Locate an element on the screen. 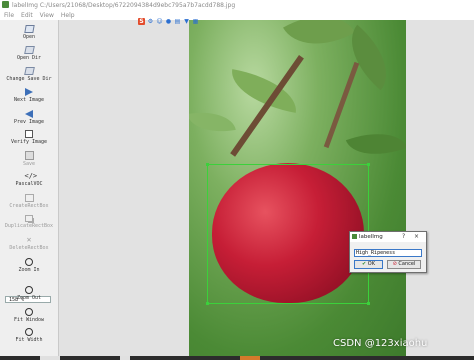 This screenshot has width=474, height=360. checkbox-icon is located at coordinates (29, 134).